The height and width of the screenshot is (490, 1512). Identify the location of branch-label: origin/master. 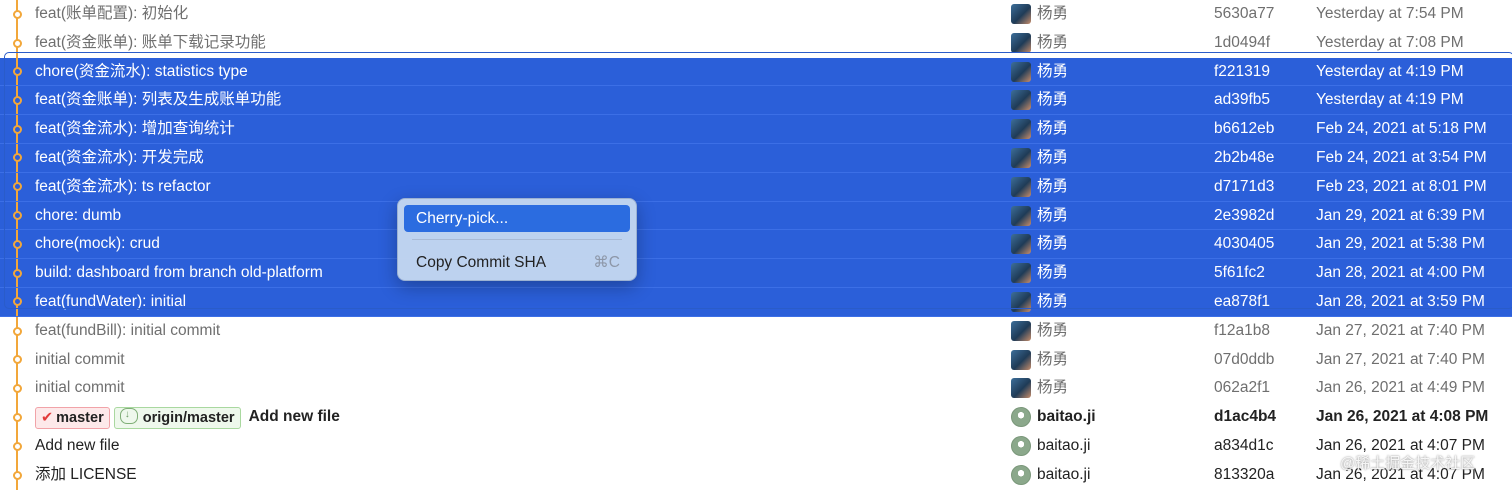
(188, 417).